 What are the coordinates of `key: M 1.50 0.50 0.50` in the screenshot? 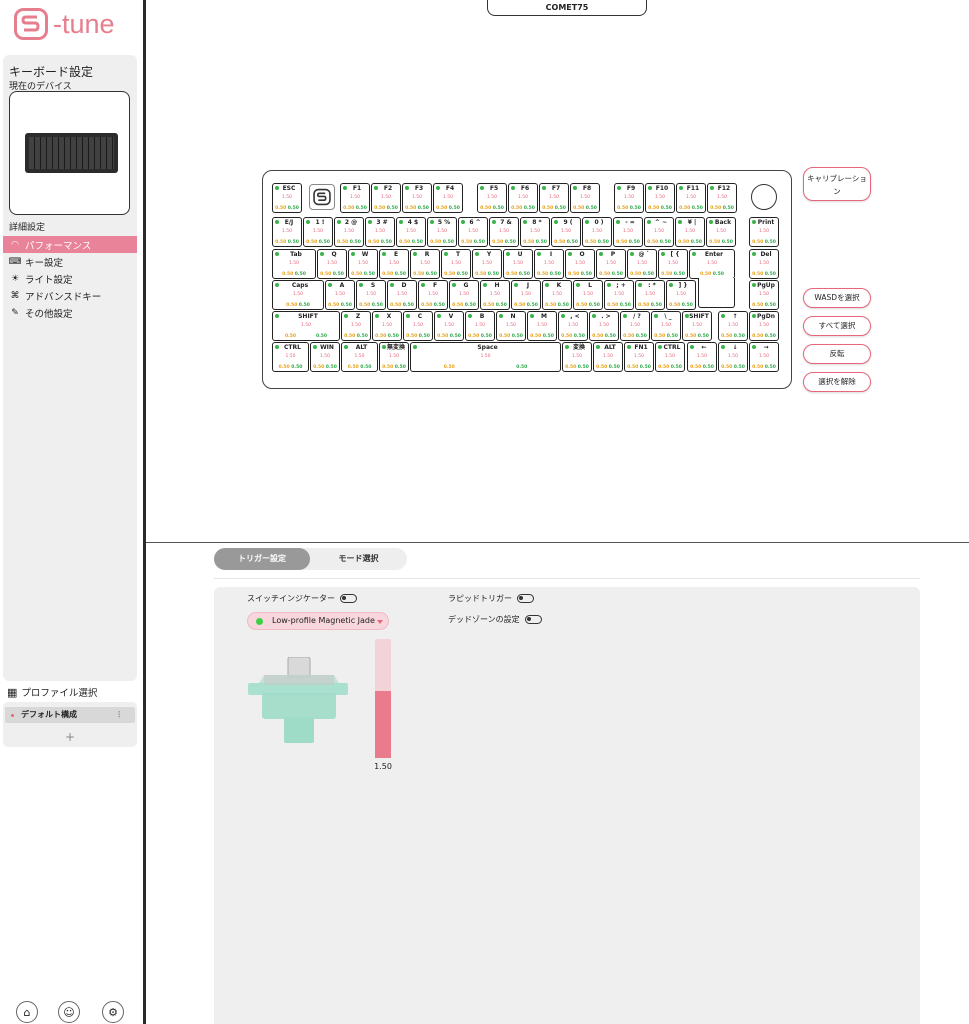 It's located at (542, 326).